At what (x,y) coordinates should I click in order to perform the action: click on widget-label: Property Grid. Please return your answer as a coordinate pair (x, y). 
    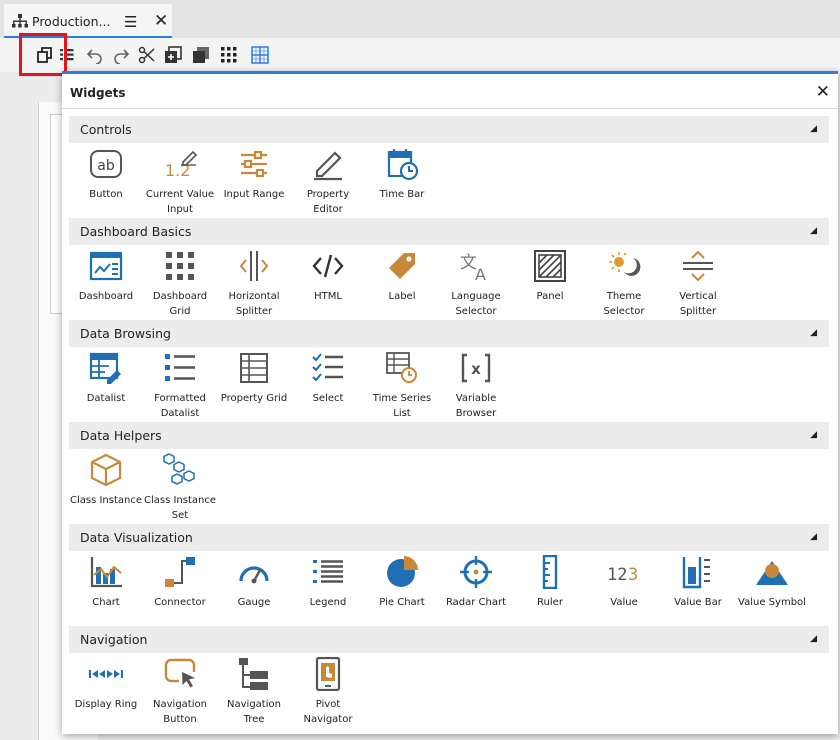
    Looking at the image, I should click on (254, 398).